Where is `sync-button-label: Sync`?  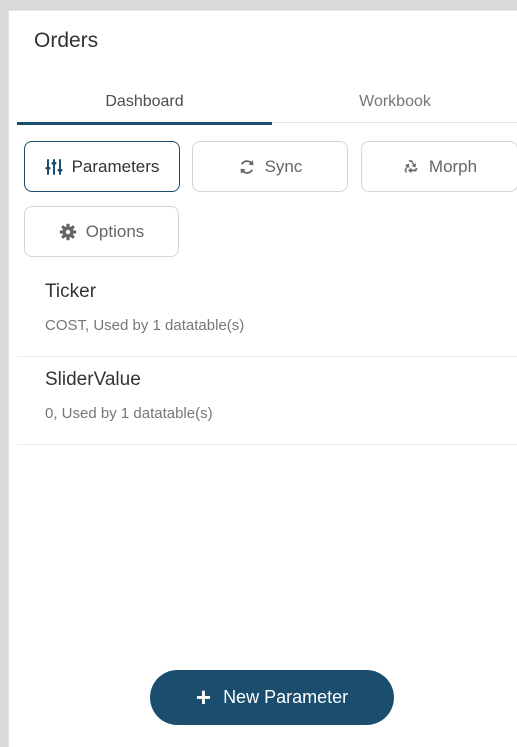 sync-button-label: Sync is located at coordinates (283, 166).